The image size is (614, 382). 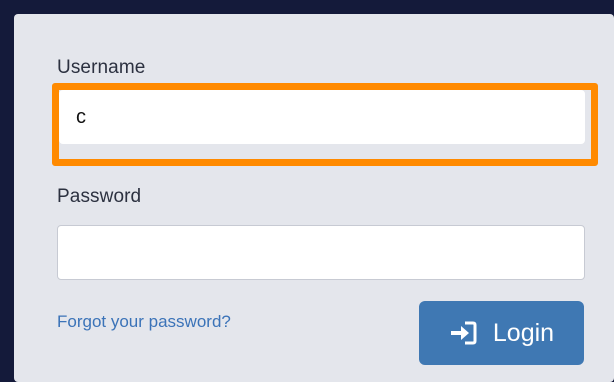 I want to click on password-label: Password, so click(x=99, y=196).